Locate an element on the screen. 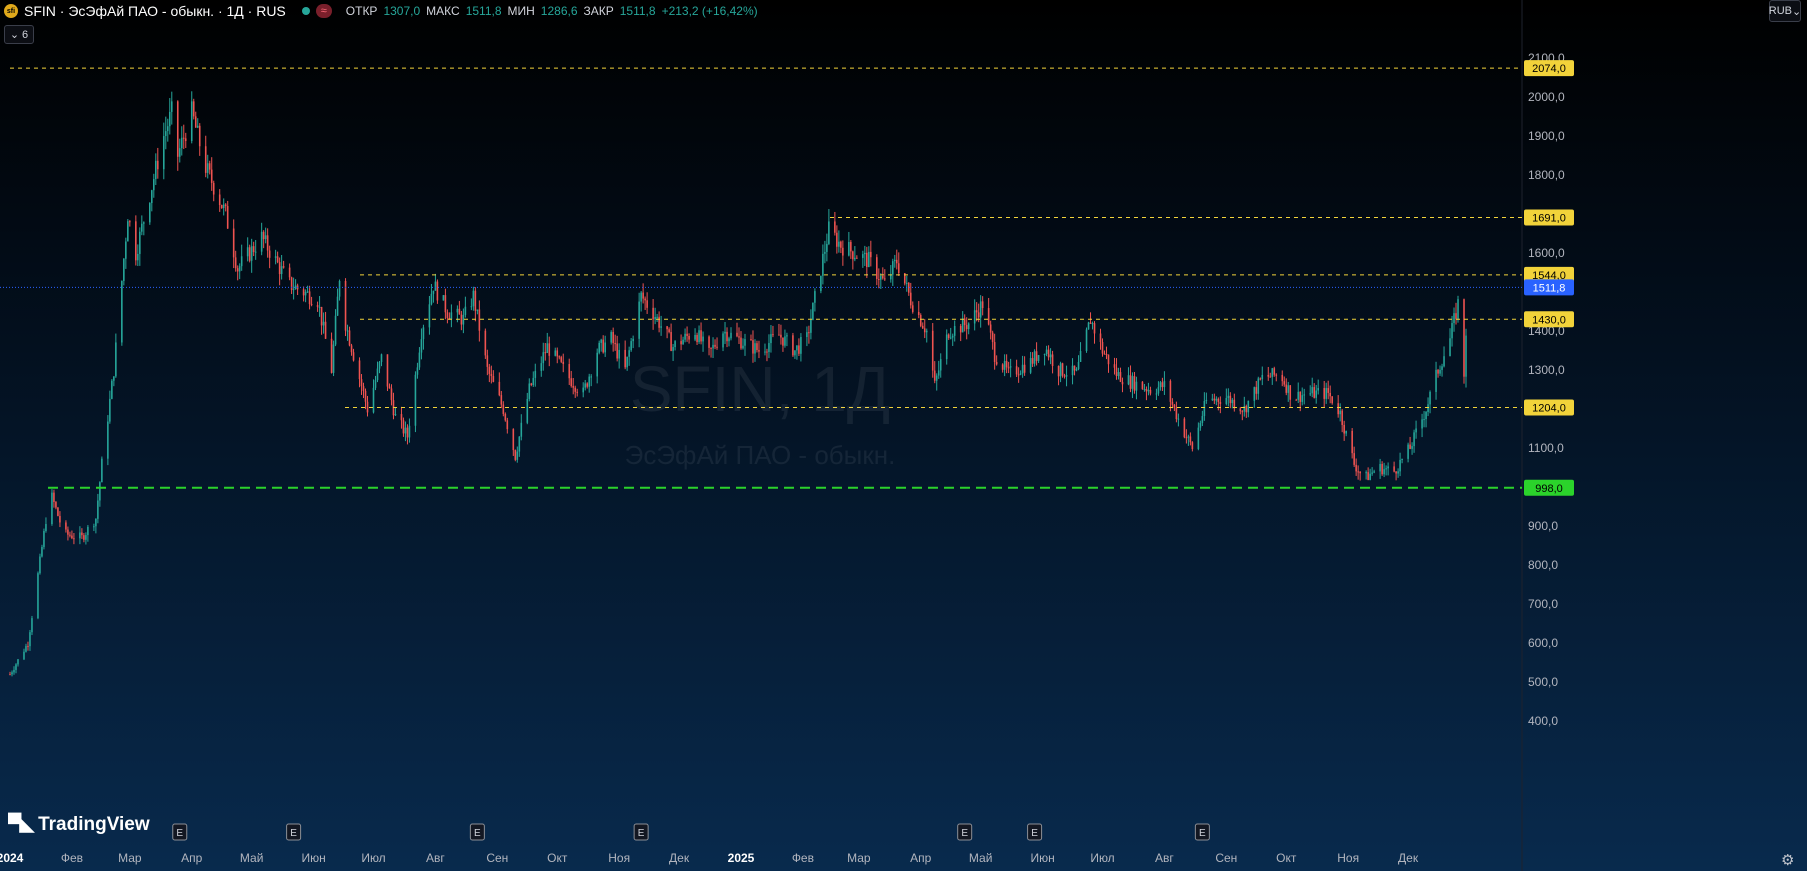  x-tick-label: Сен is located at coordinates (497, 858).